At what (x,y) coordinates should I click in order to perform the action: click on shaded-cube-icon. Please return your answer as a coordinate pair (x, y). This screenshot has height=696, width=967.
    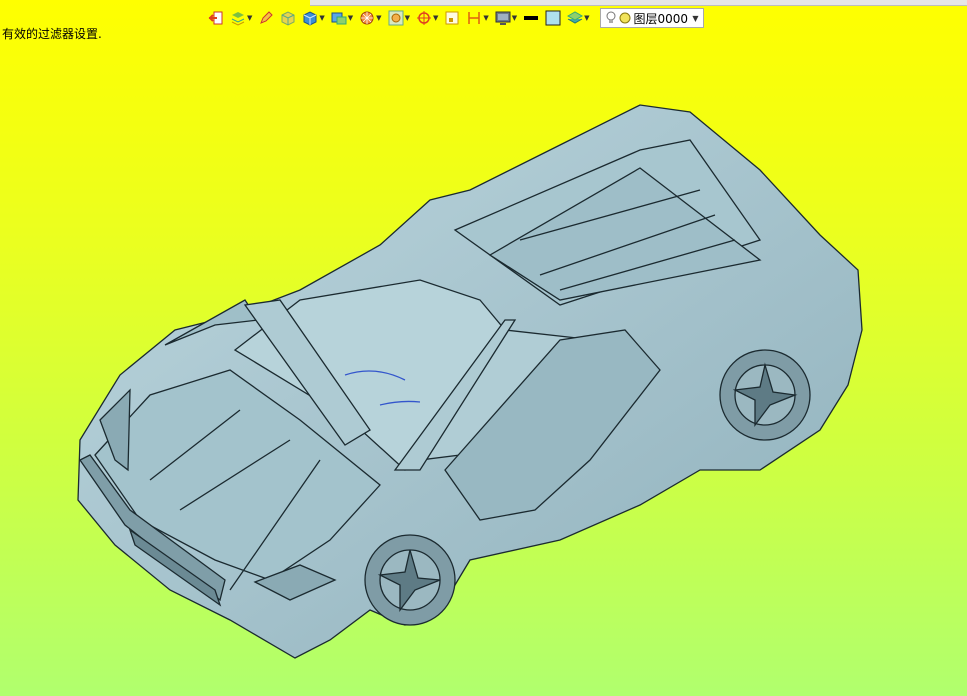
    Looking at the image, I should click on (310, 18).